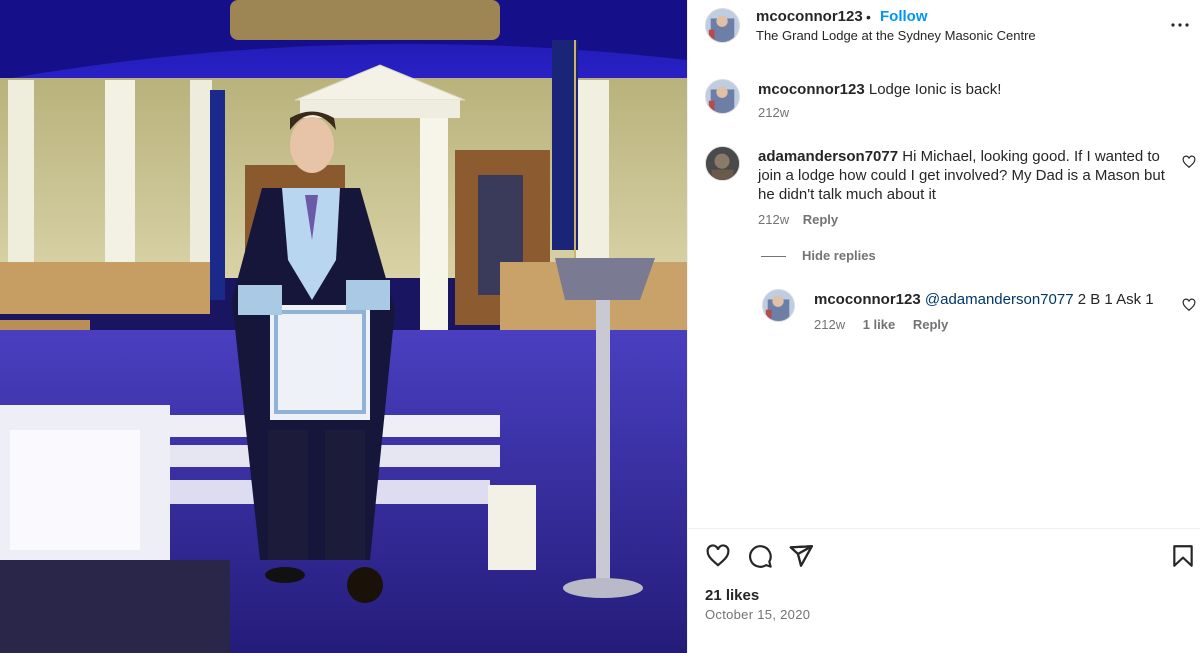 The width and height of the screenshot is (1200, 653). I want to click on follow-button: Follow, so click(904, 16).